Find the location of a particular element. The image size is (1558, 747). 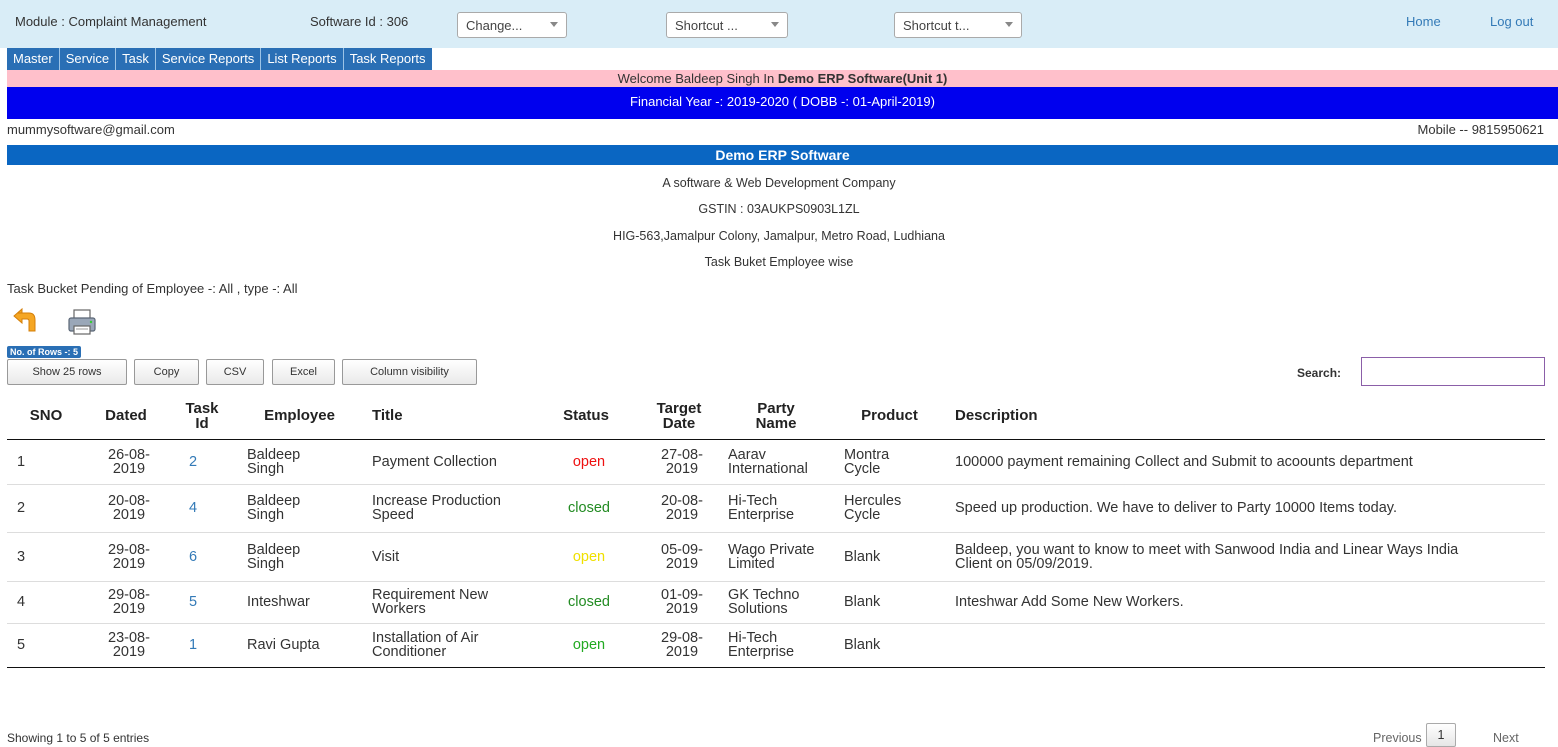

menu-task: Task is located at coordinates (136, 59).